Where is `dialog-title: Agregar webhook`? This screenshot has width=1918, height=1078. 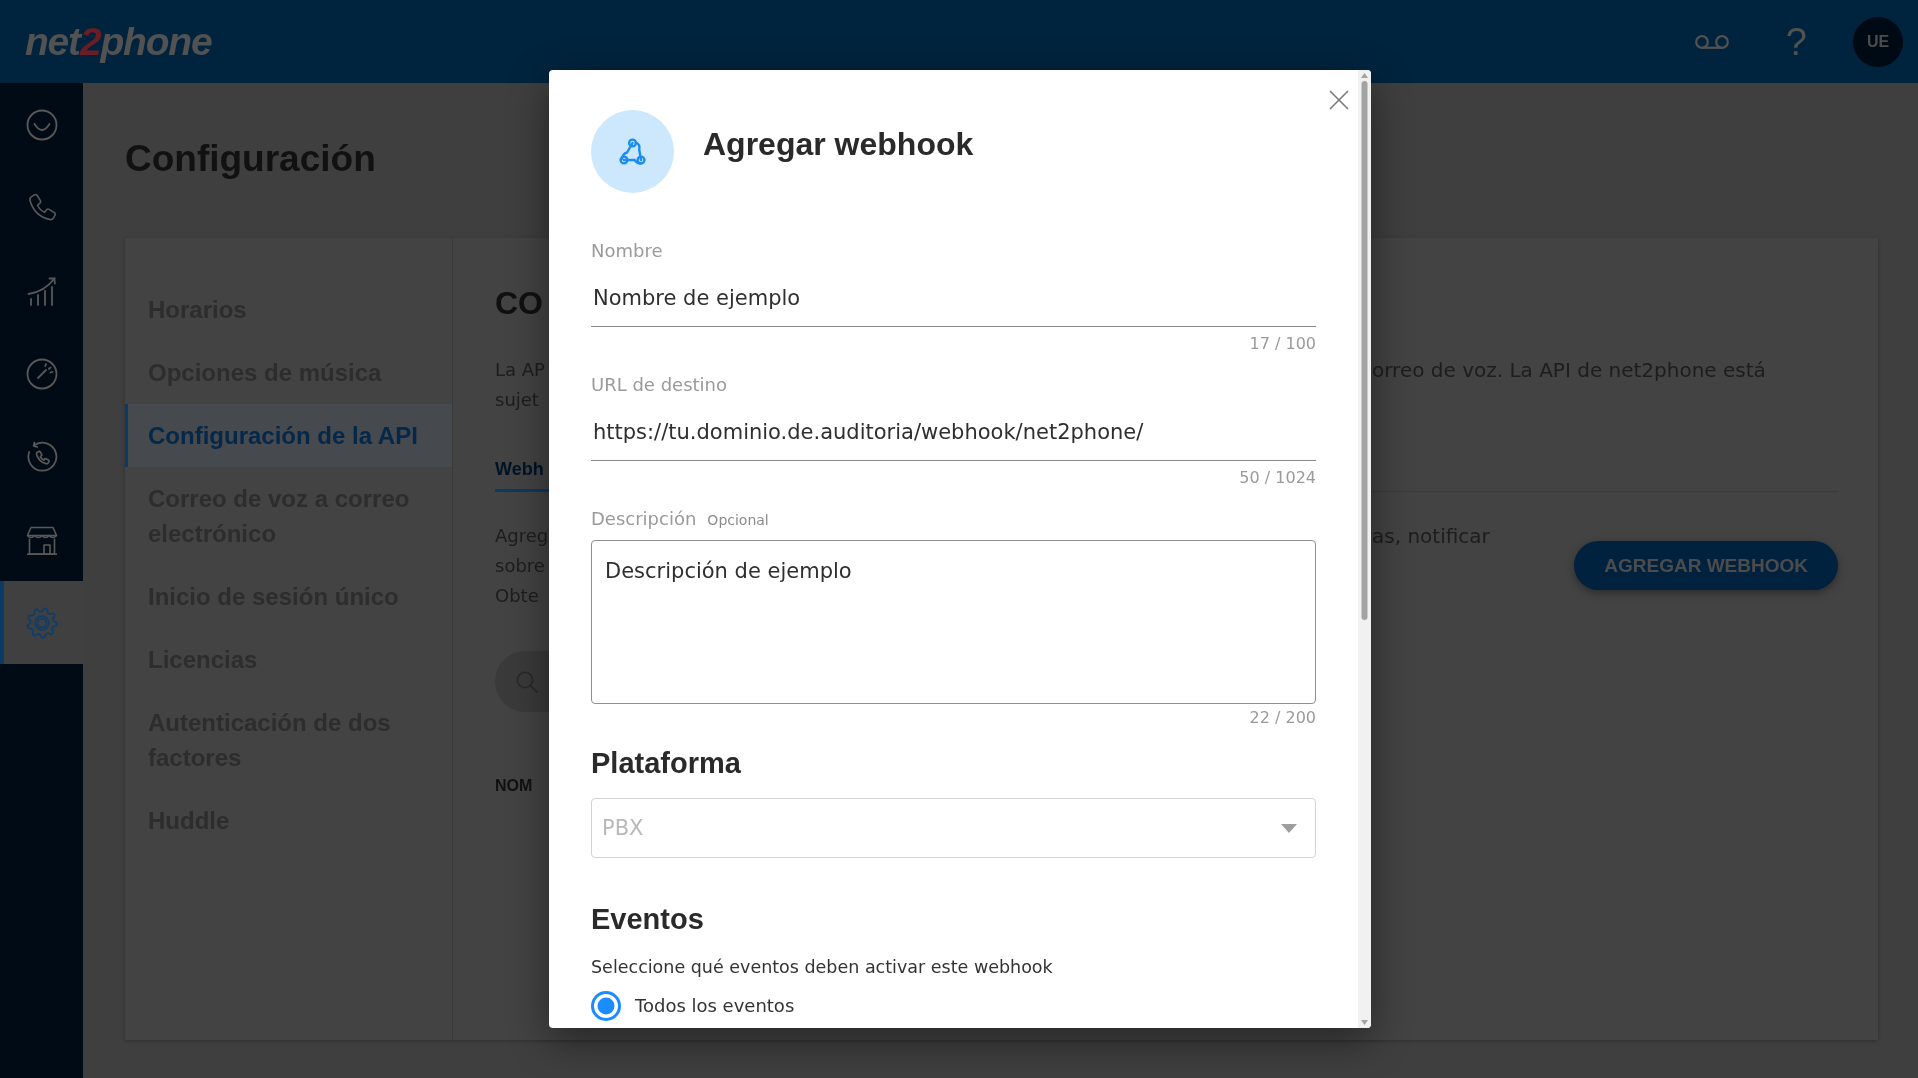 dialog-title: Agregar webhook is located at coordinates (838, 144).